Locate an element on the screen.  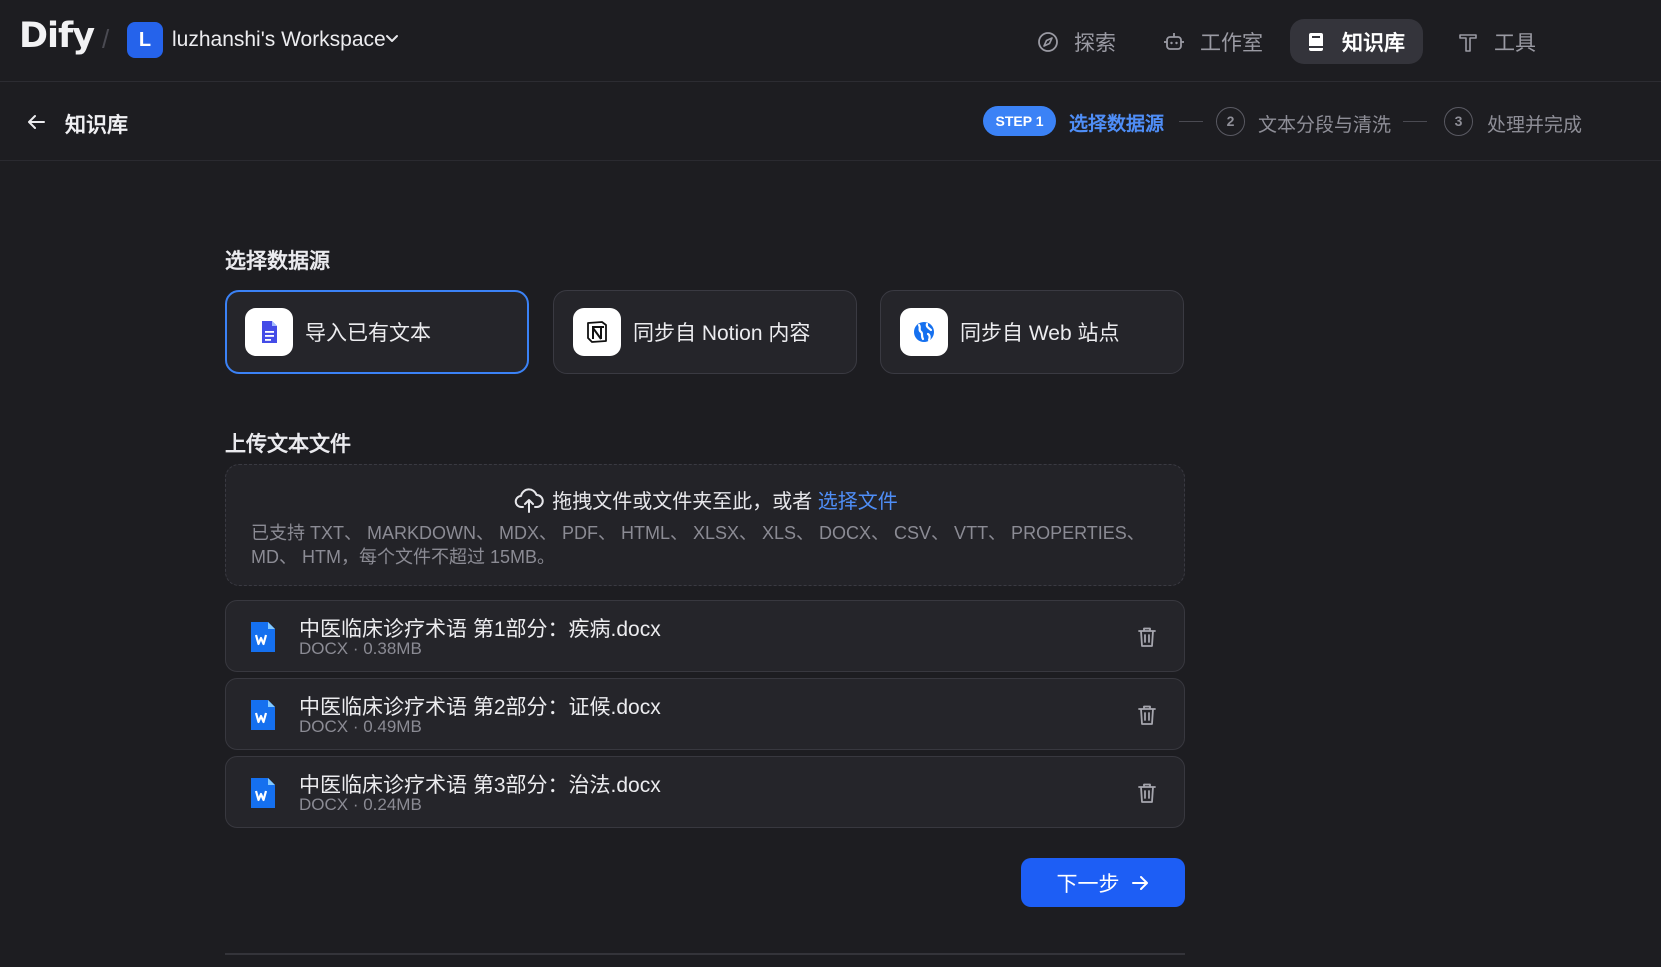
arrow-right-icon is located at coordinates (1139, 882).